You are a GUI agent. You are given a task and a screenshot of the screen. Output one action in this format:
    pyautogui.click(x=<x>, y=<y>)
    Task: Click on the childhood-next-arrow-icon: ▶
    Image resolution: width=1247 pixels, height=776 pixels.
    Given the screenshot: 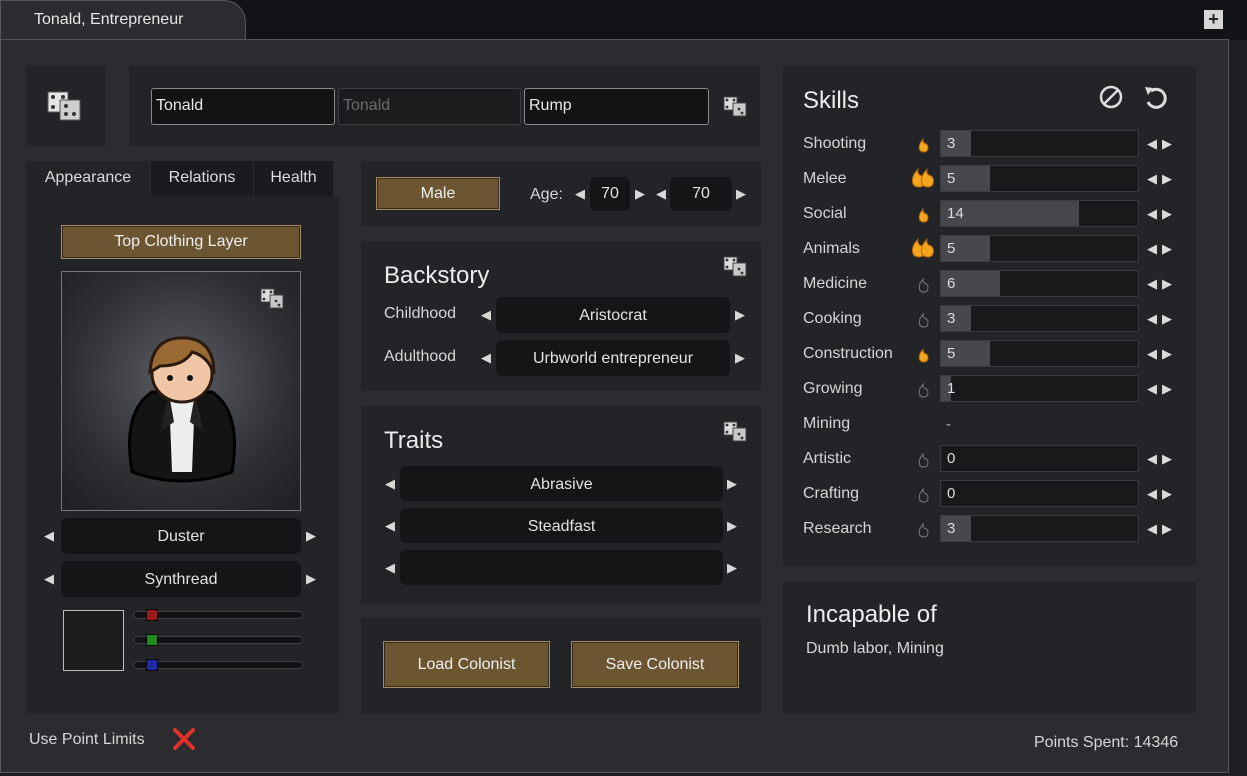 What is the action you would take?
    pyautogui.click(x=740, y=315)
    